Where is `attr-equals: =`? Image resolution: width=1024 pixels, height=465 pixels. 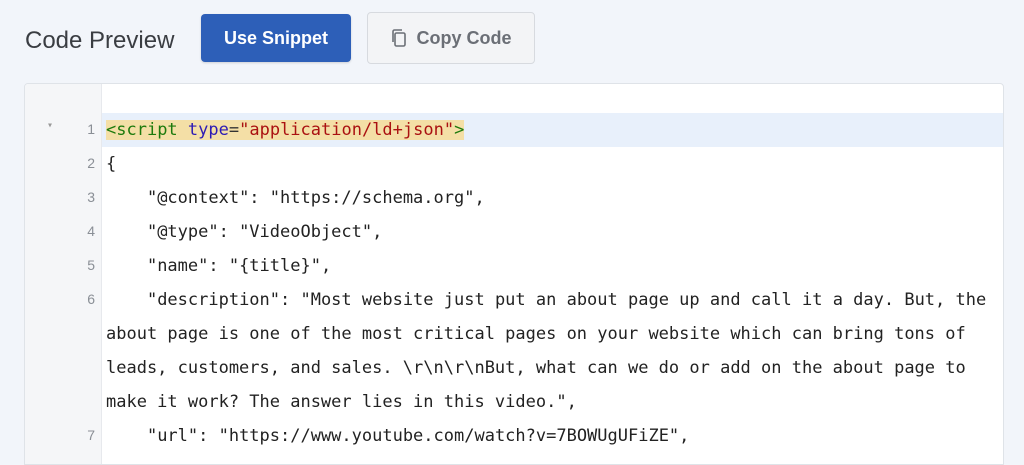
attr-equals: = is located at coordinates (234, 130).